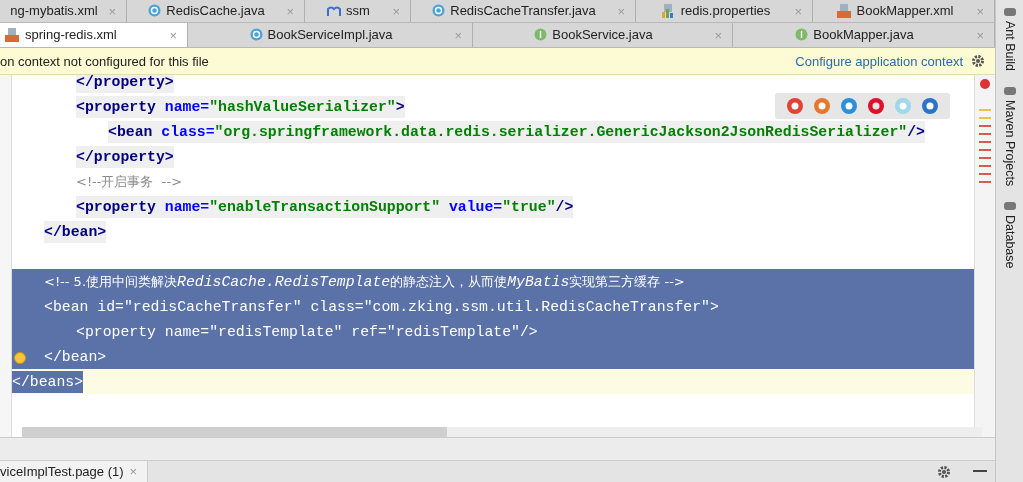  Describe the element at coordinates (129, 181) in the screenshot. I see `code-line: <!--开启事务 -->` at that location.